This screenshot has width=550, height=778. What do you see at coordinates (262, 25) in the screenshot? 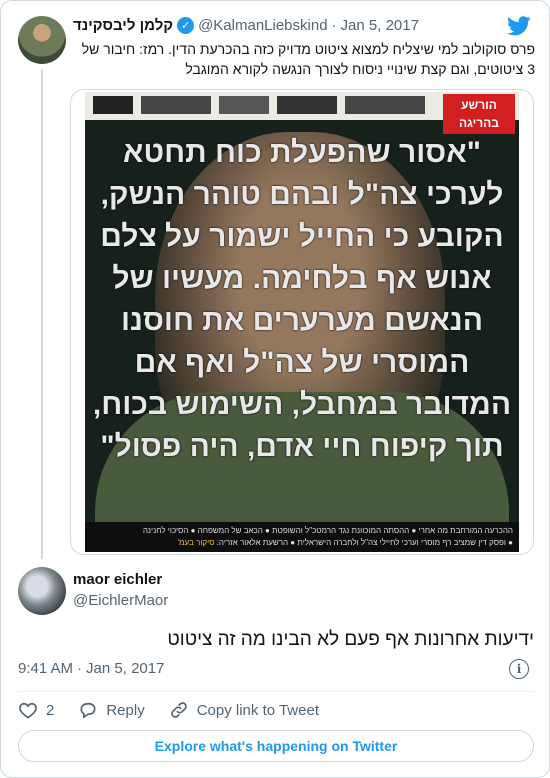
I see `quoted-author-handle: @KalmanLiebskind` at bounding box center [262, 25].